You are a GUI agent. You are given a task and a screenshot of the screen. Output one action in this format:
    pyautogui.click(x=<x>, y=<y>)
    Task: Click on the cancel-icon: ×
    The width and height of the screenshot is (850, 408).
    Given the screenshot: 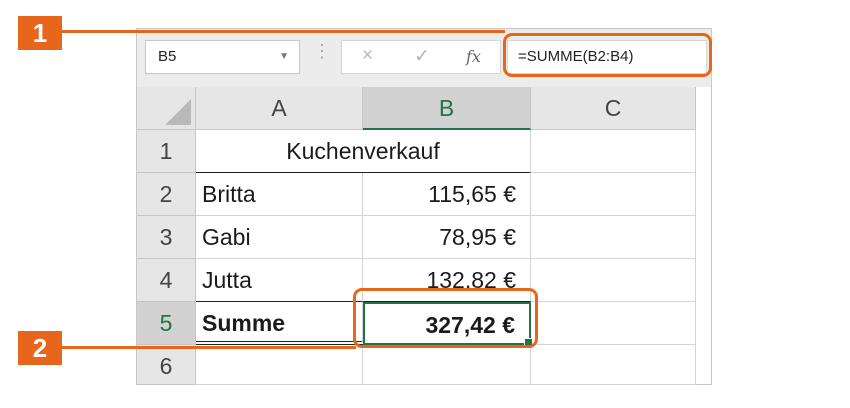 What is the action you would take?
    pyautogui.click(x=367, y=56)
    